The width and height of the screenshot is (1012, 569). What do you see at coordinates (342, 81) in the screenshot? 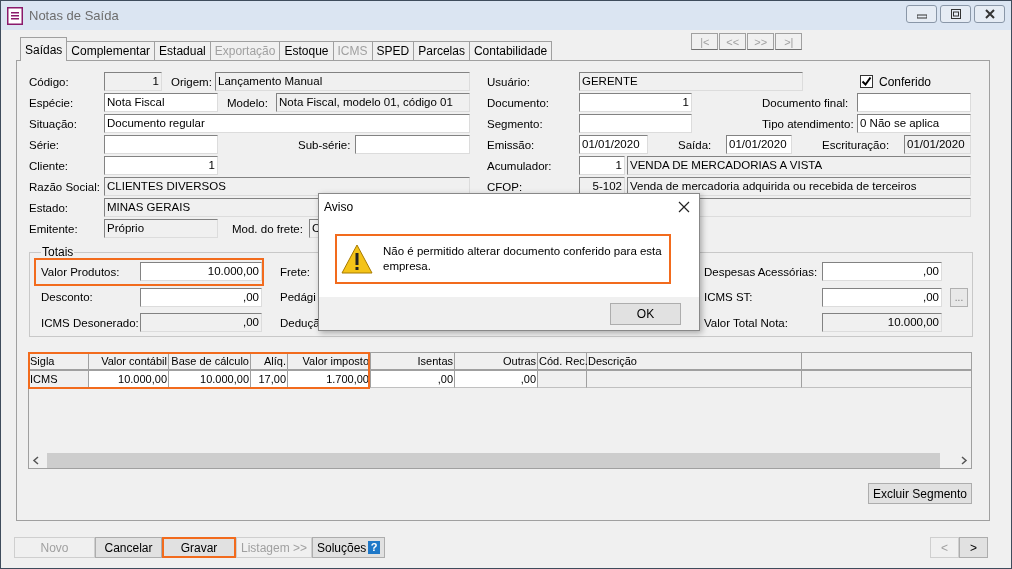
I see `input-field: Lançamento Manual` at bounding box center [342, 81].